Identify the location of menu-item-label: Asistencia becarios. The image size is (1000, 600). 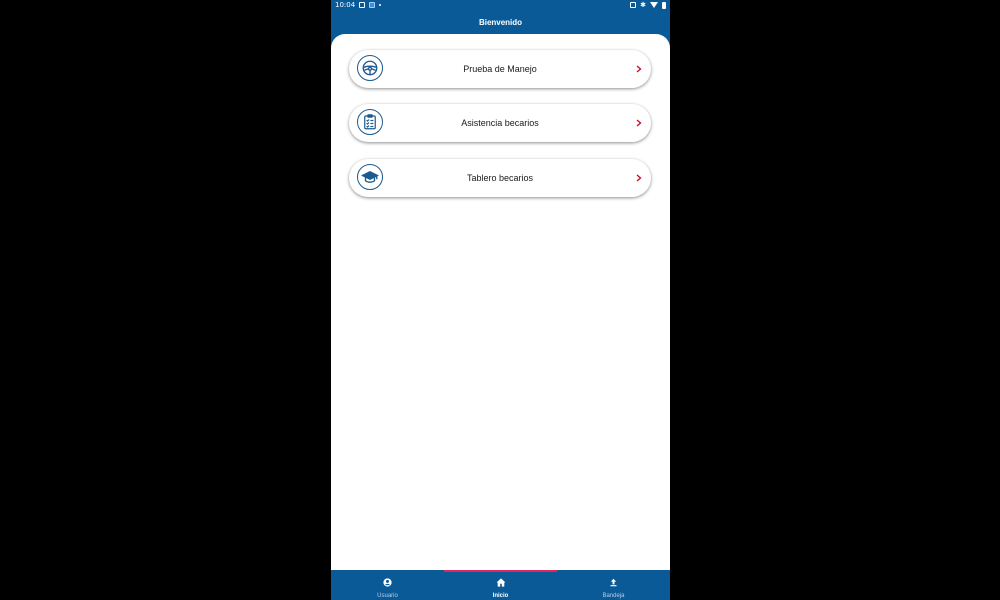
(500, 123).